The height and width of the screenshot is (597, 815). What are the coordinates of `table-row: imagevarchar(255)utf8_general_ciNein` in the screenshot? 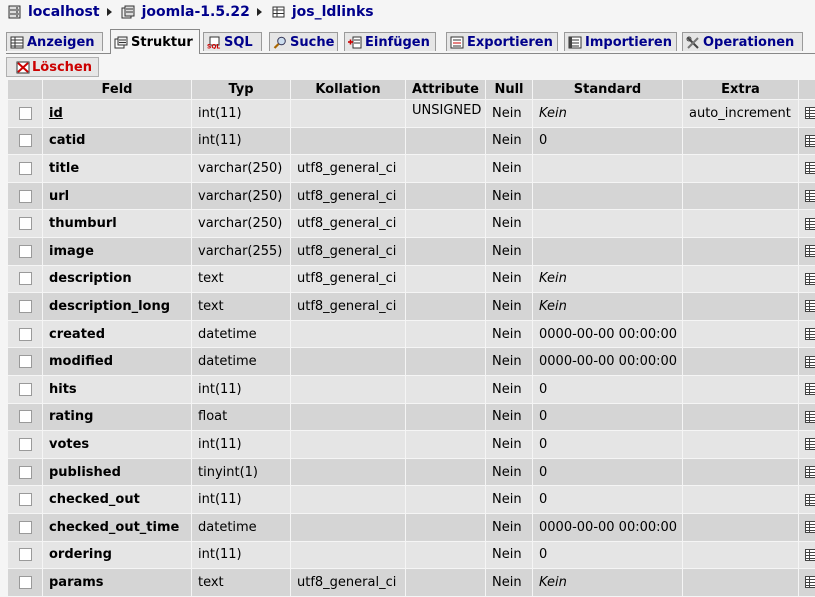 It's located at (411, 251).